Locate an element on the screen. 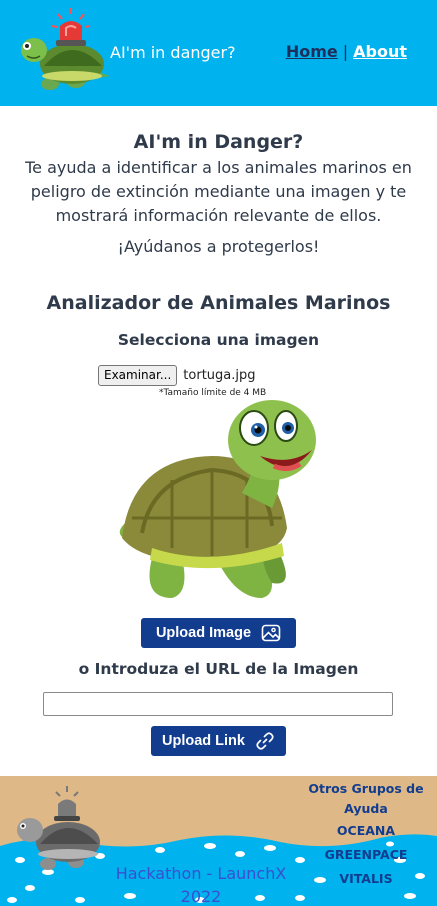 The height and width of the screenshot is (906, 437). file-input: Examinar... tortuga.jpg is located at coordinates (177, 375).